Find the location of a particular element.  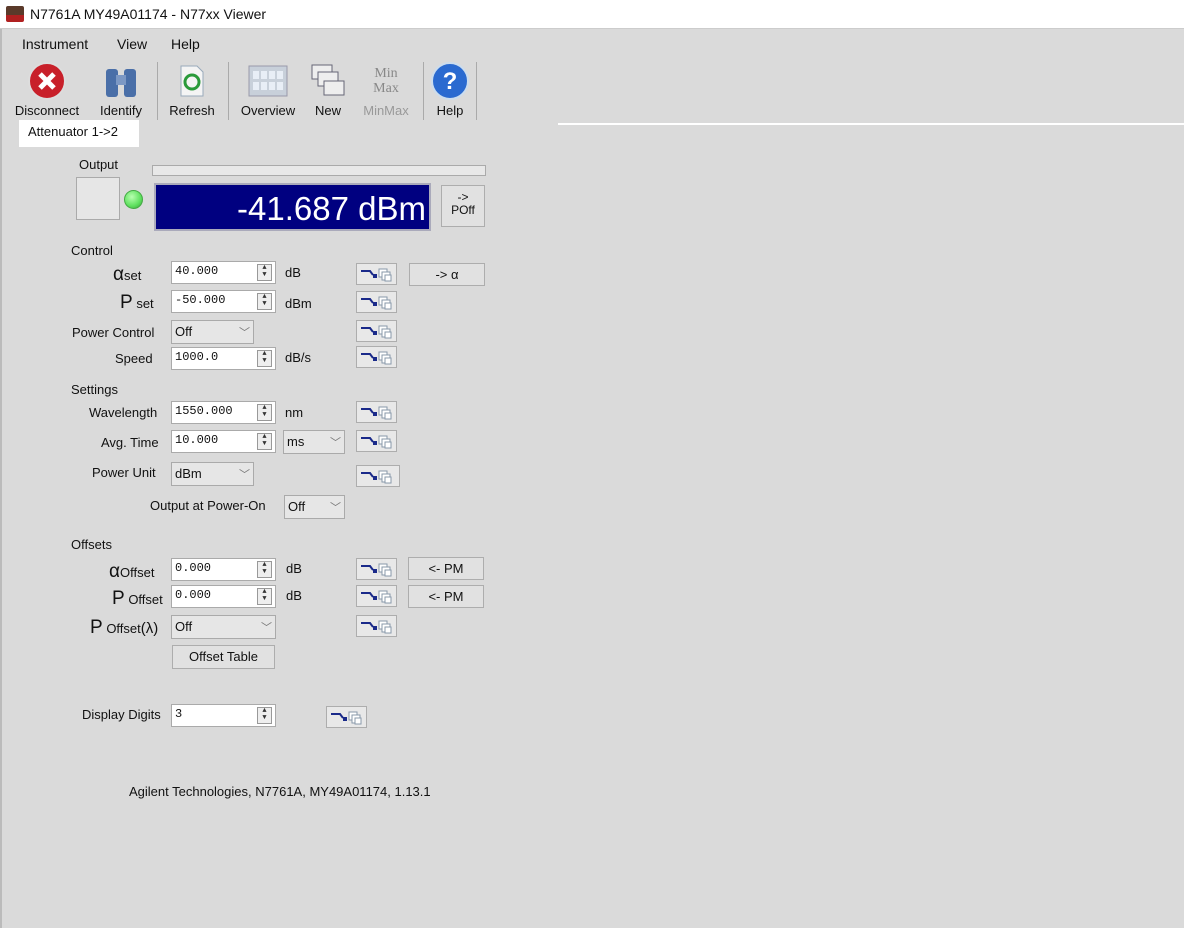

p-set-input: -50.000 ▲ ▼ is located at coordinates (223, 301).